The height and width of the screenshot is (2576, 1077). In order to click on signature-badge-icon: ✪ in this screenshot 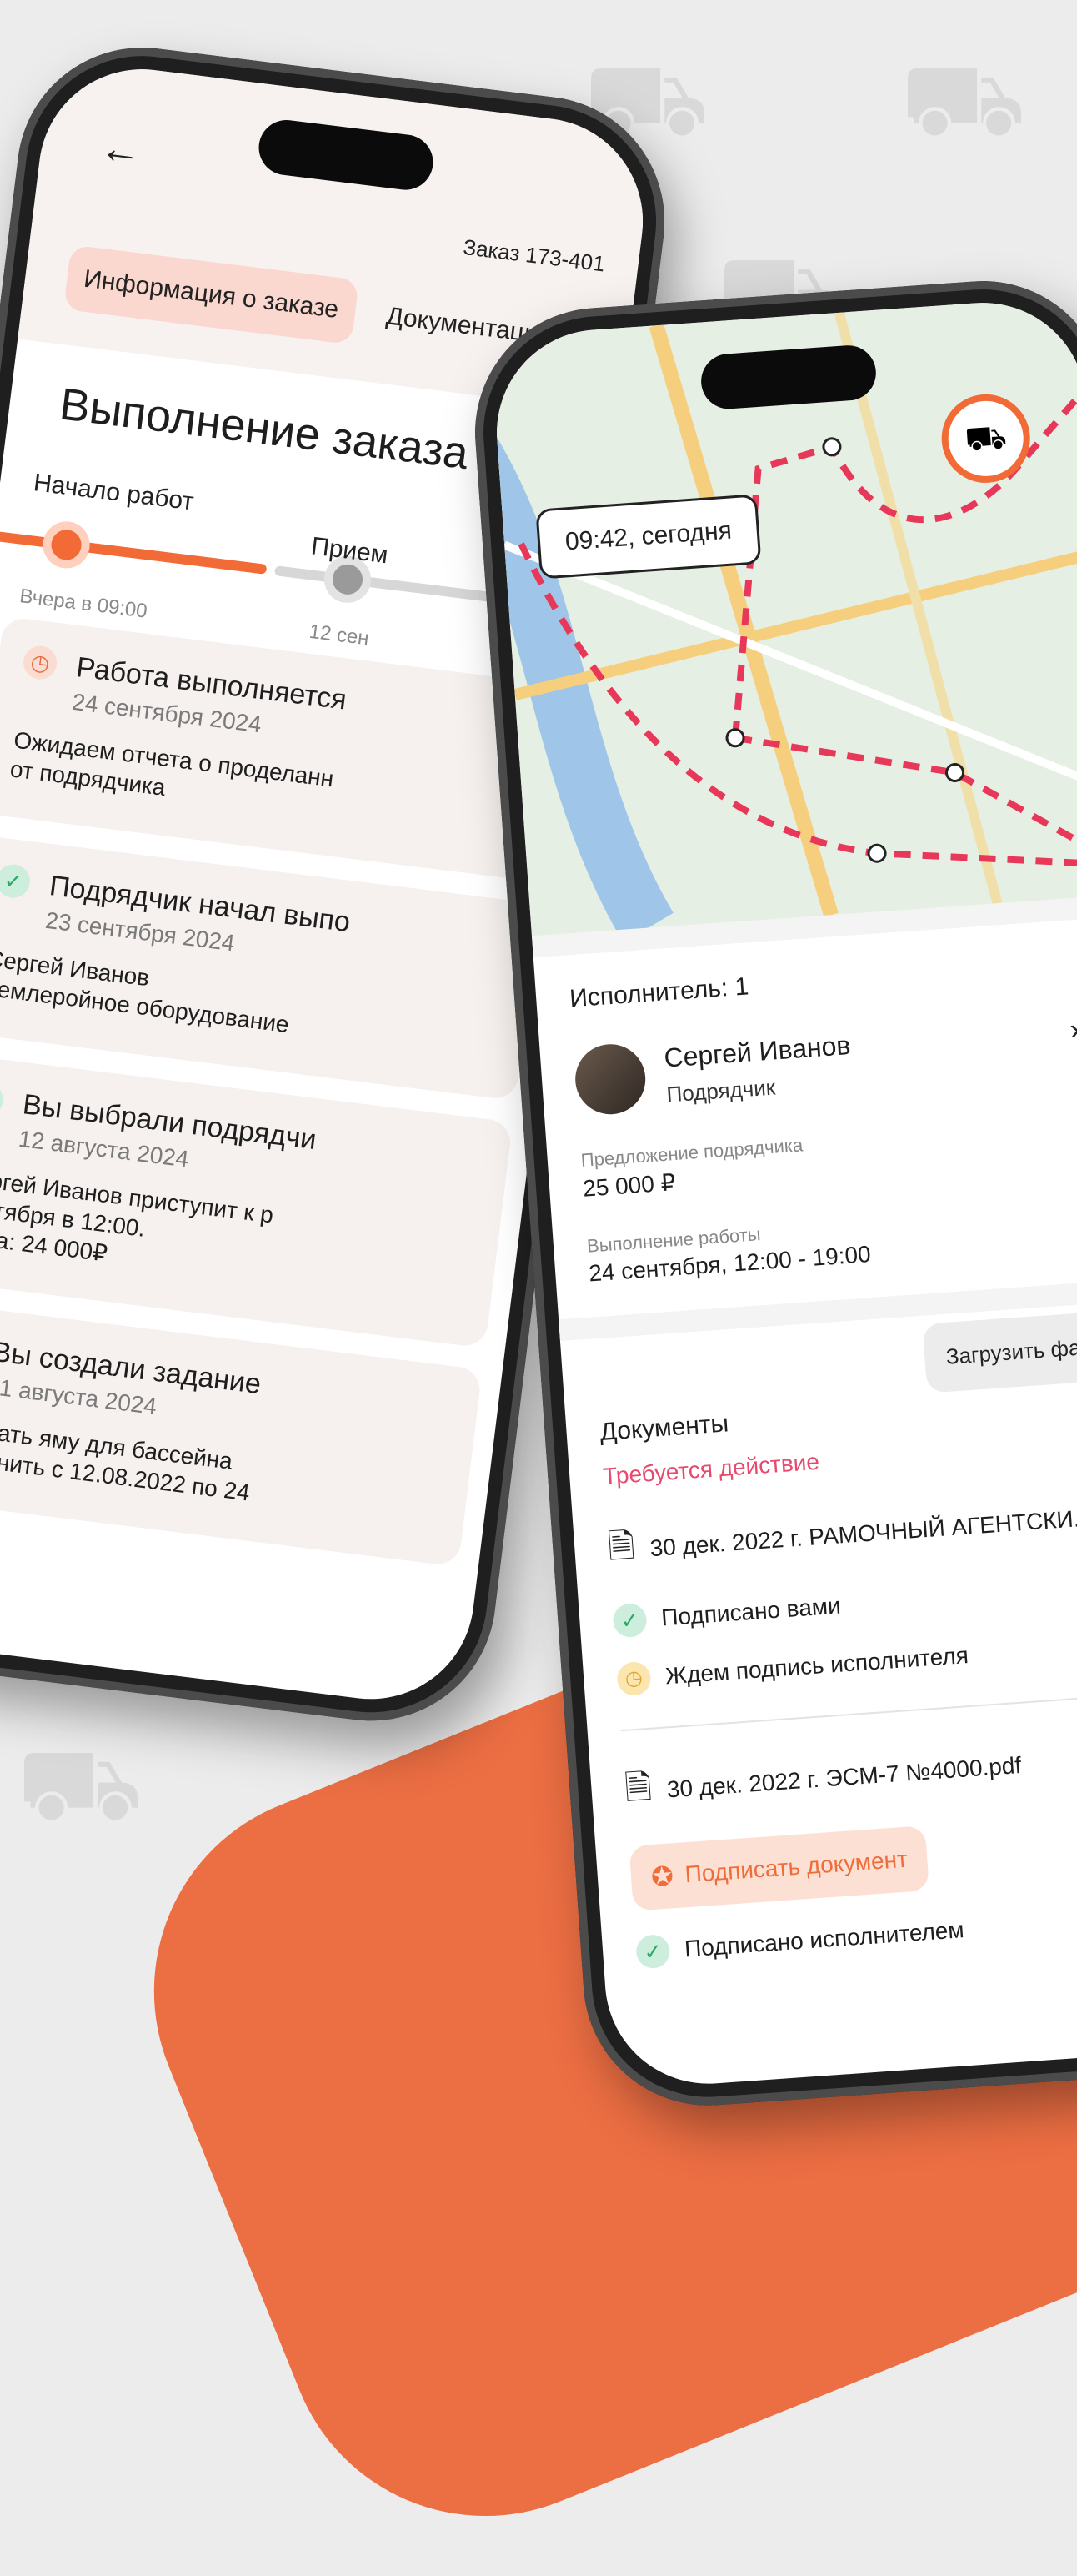, I will do `click(662, 1876)`.